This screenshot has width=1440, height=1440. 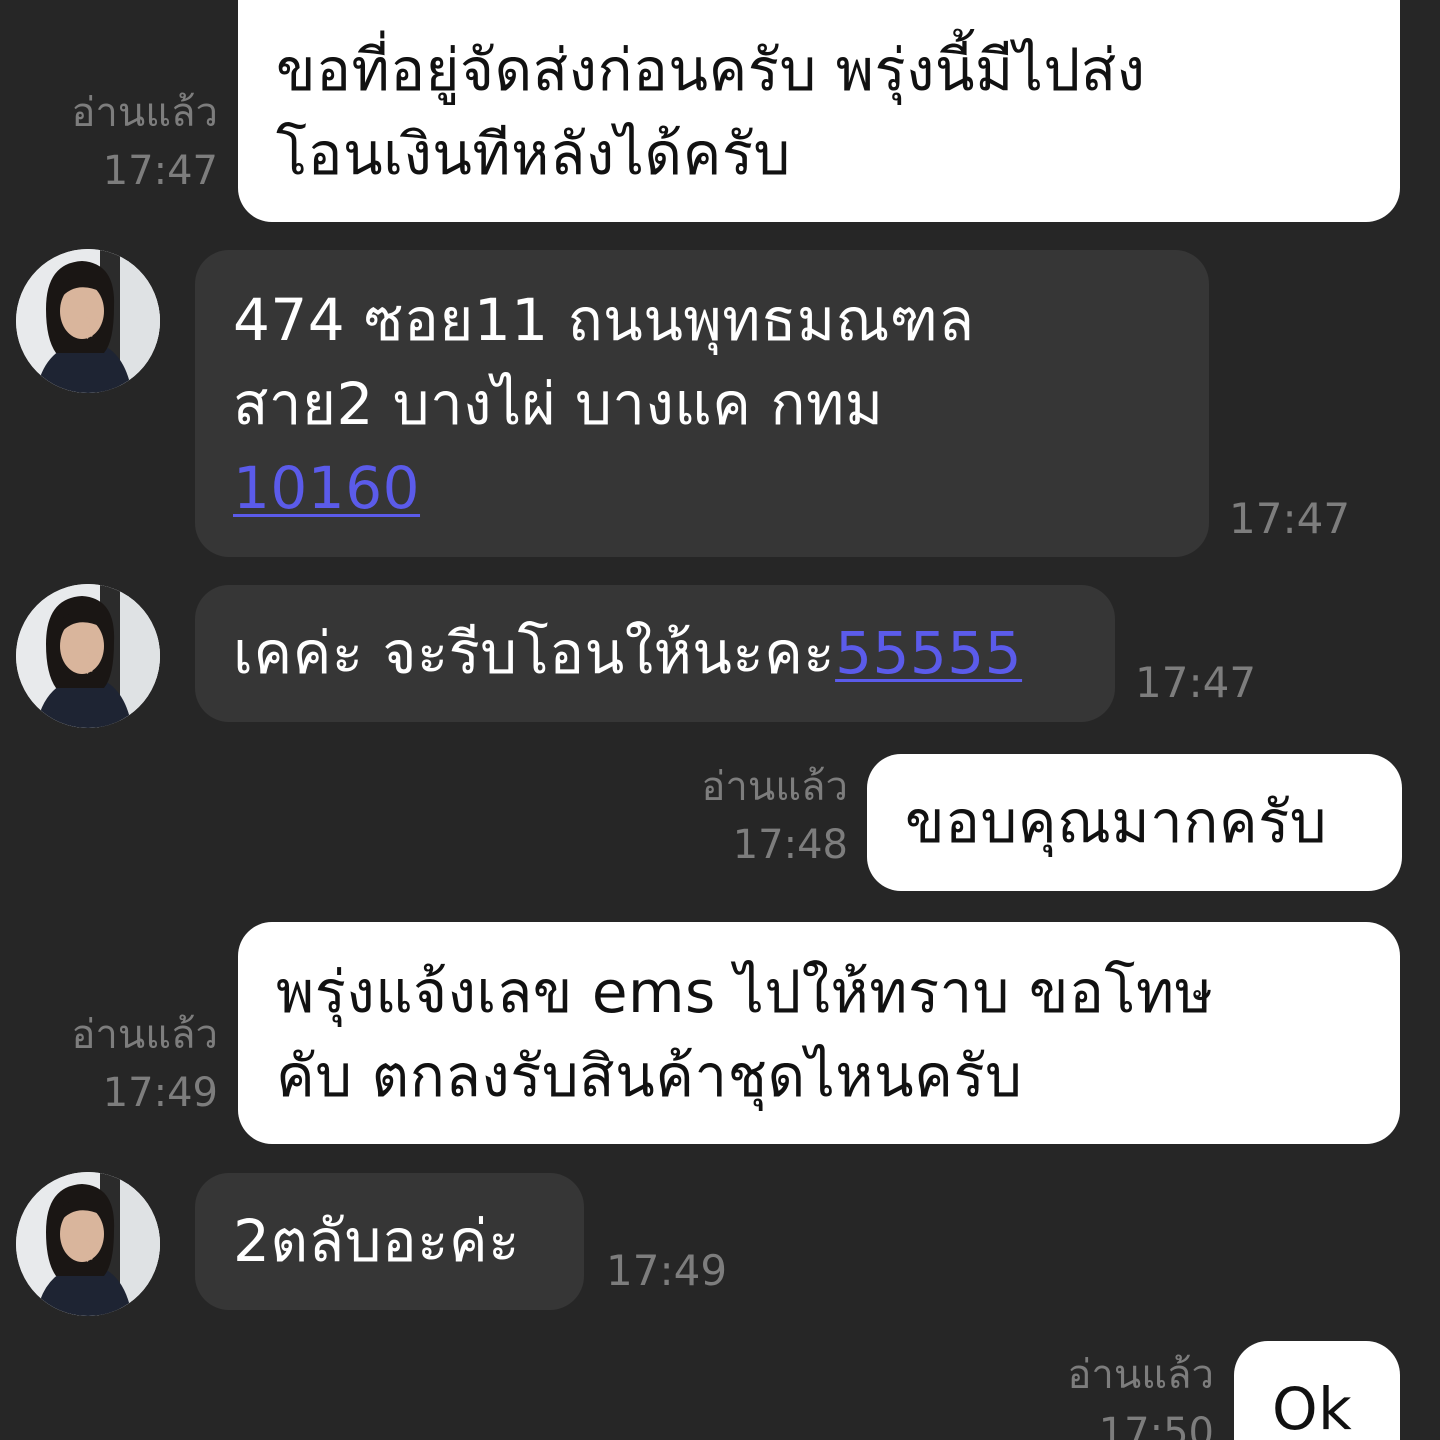 I want to click on incoming-message-bubble: 2ตลับอะค่ะ, so click(x=389, y=1241).